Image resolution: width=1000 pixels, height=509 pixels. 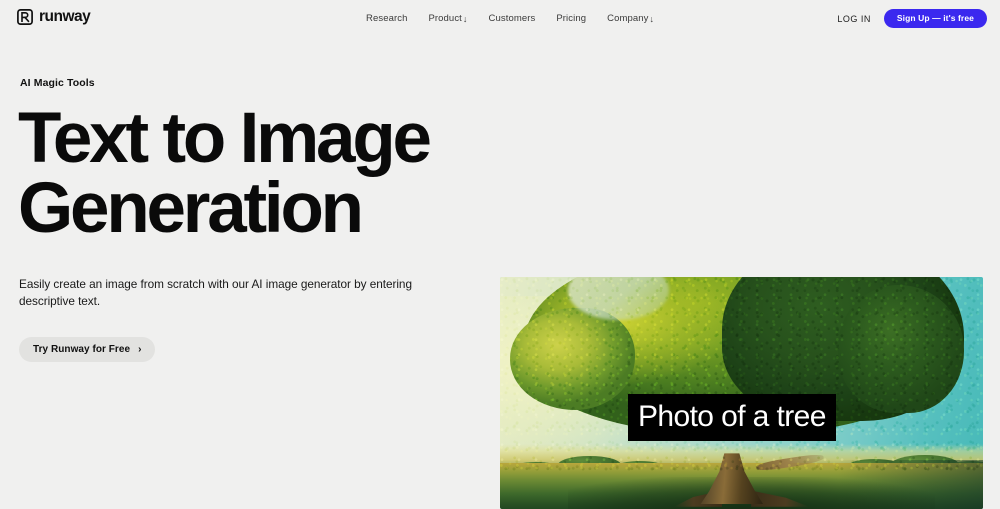 I want to click on nav-item-pricing-label: Pricing, so click(x=571, y=18).